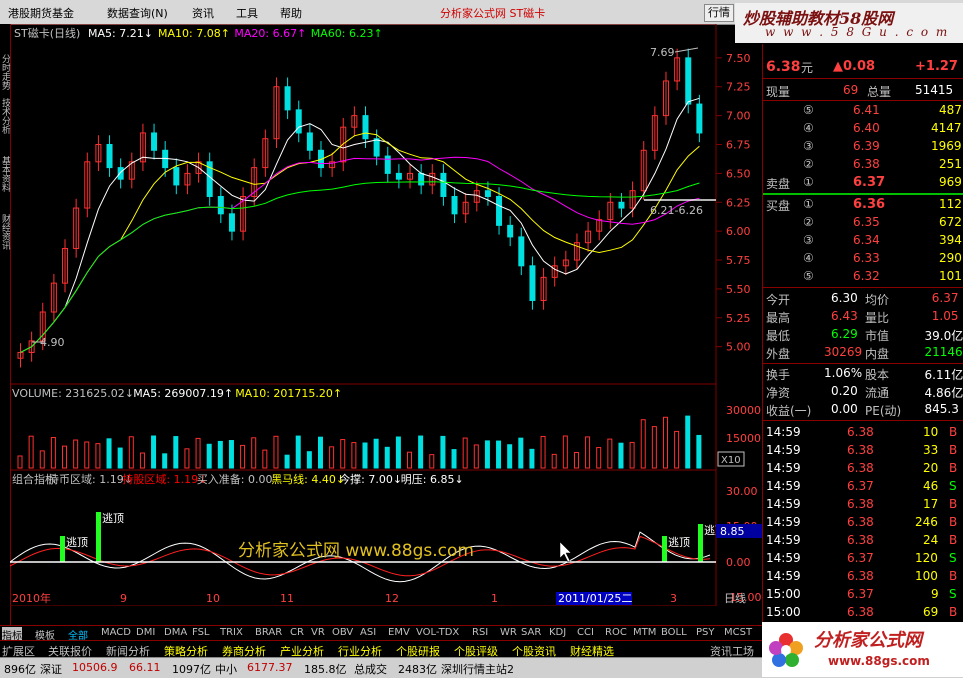 The height and width of the screenshot is (678, 963). Describe the element at coordinates (882, 128) in the screenshot. I see `ask-row-4: ④ 6.40 4147` at that location.